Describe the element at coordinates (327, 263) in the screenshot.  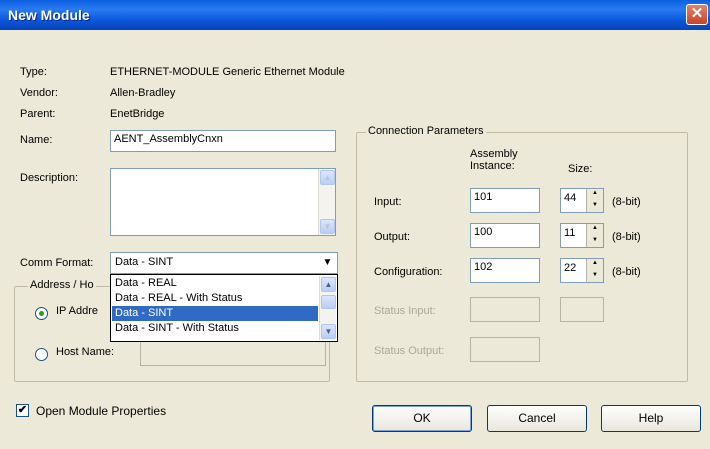
I see `chevron-down-icon: ▼` at that location.